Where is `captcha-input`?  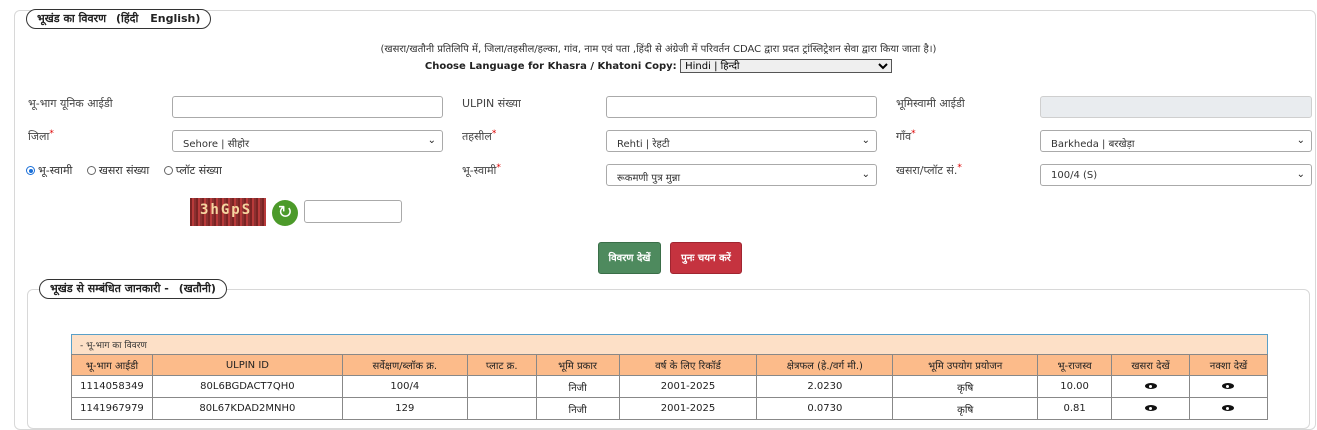 captcha-input is located at coordinates (353, 211).